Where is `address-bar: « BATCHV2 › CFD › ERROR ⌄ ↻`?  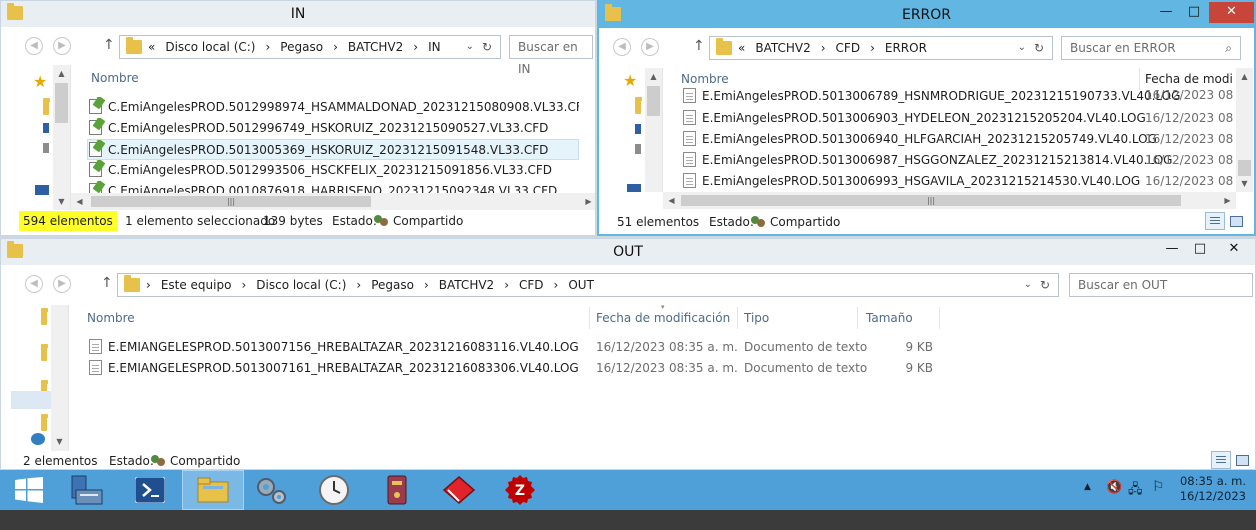 address-bar: « BATCHV2 › CFD › ERROR ⌄ ↻ is located at coordinates (881, 48).